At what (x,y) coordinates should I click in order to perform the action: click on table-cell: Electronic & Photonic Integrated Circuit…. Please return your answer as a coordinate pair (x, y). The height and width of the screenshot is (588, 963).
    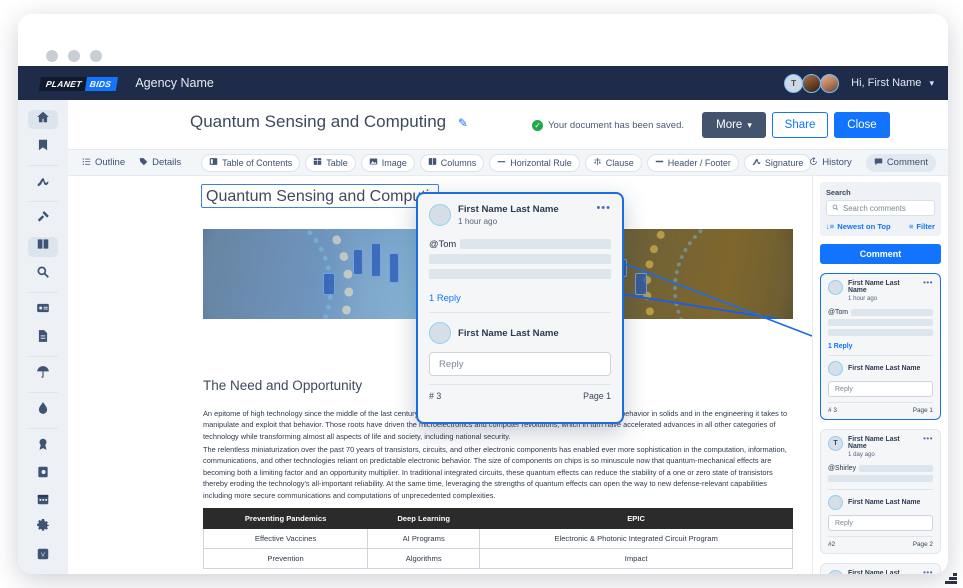
    Looking at the image, I should click on (636, 538).